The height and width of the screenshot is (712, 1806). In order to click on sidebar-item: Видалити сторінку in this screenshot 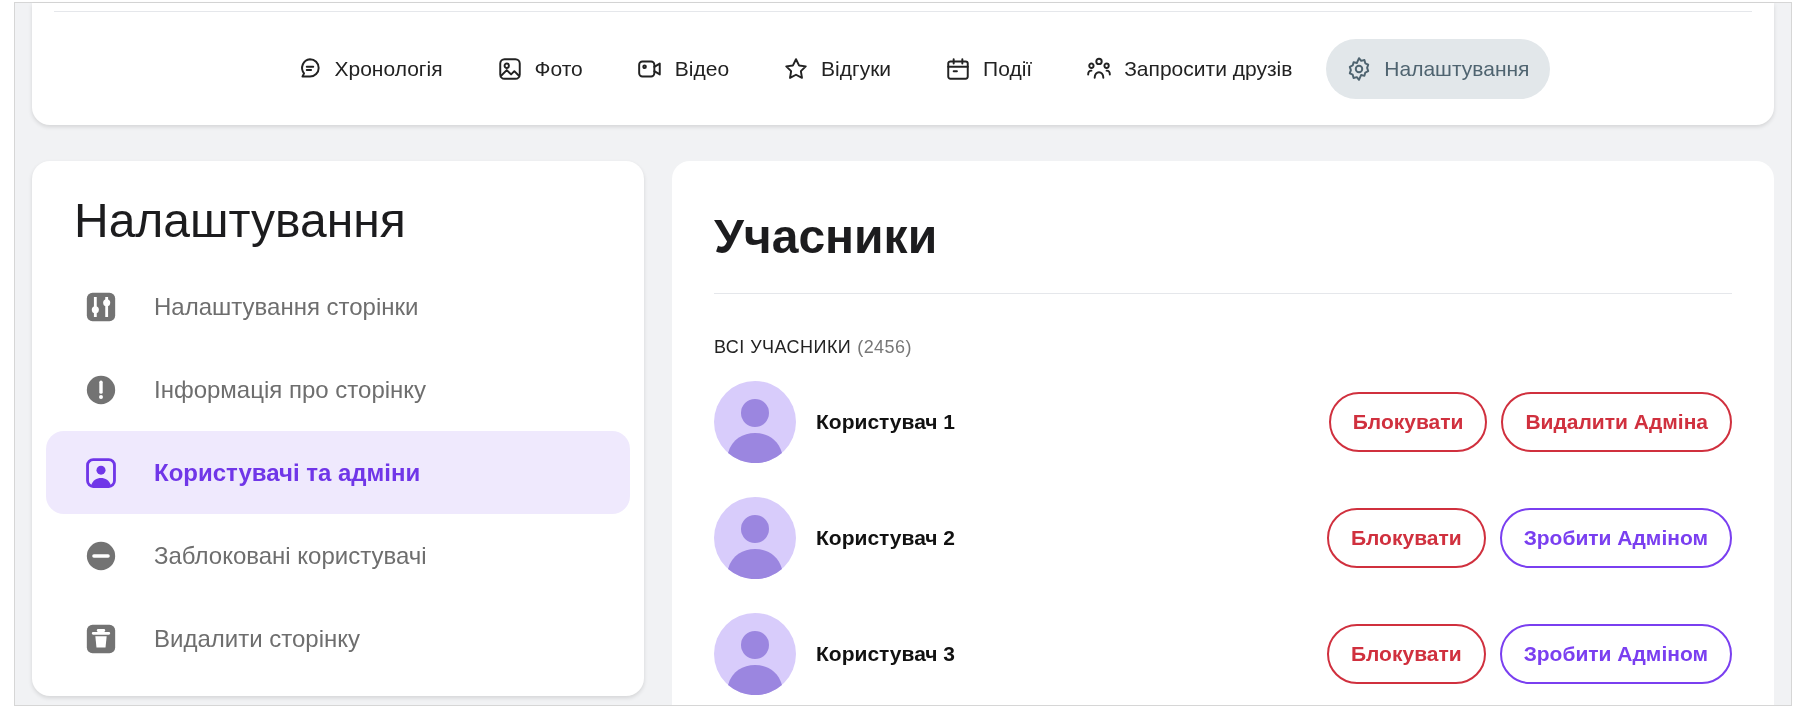, I will do `click(338, 638)`.